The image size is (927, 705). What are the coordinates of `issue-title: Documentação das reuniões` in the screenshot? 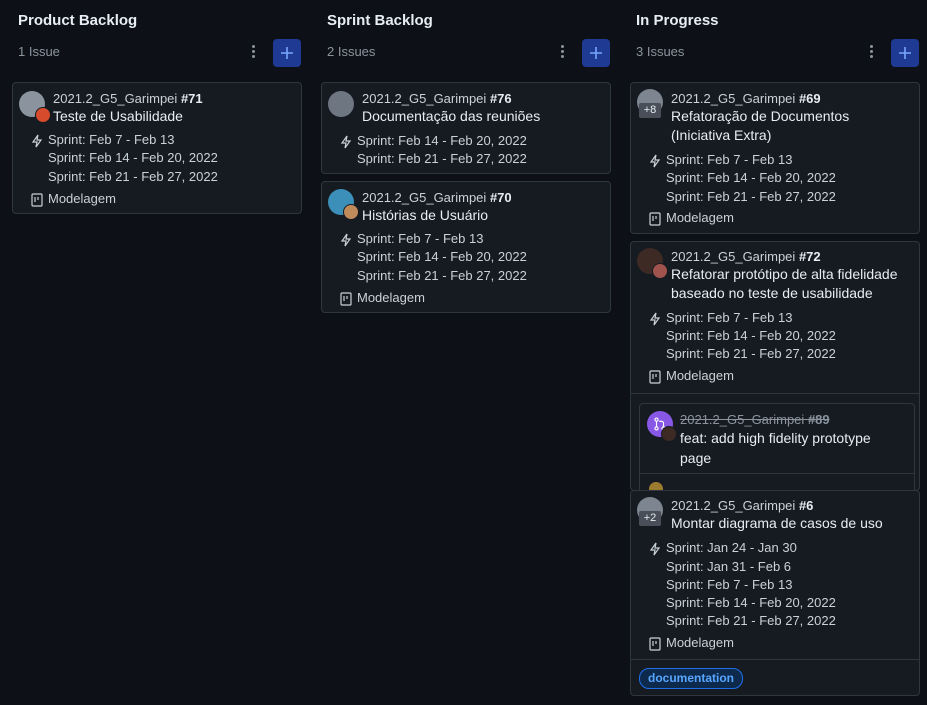 It's located at (451, 116).